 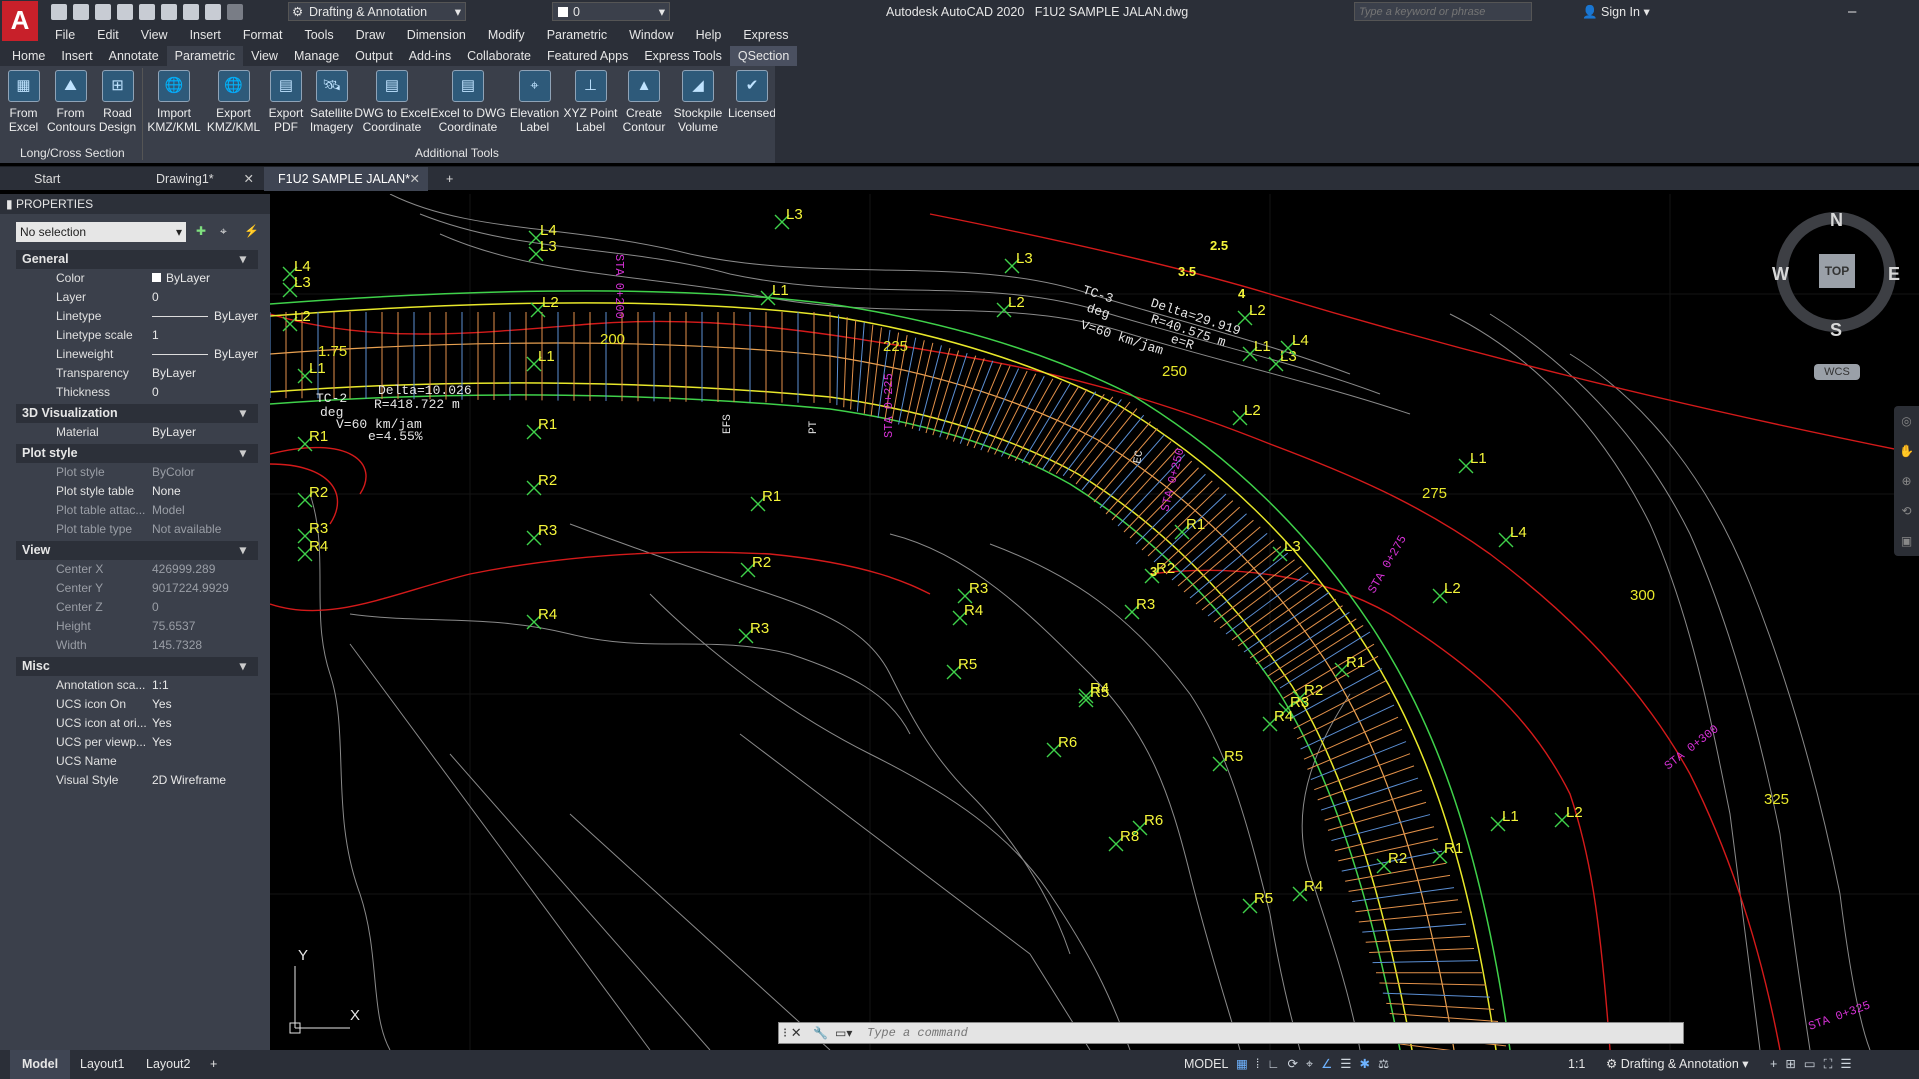 I want to click on section-3d-visualization: 3D Visualization, so click(x=137, y=413).